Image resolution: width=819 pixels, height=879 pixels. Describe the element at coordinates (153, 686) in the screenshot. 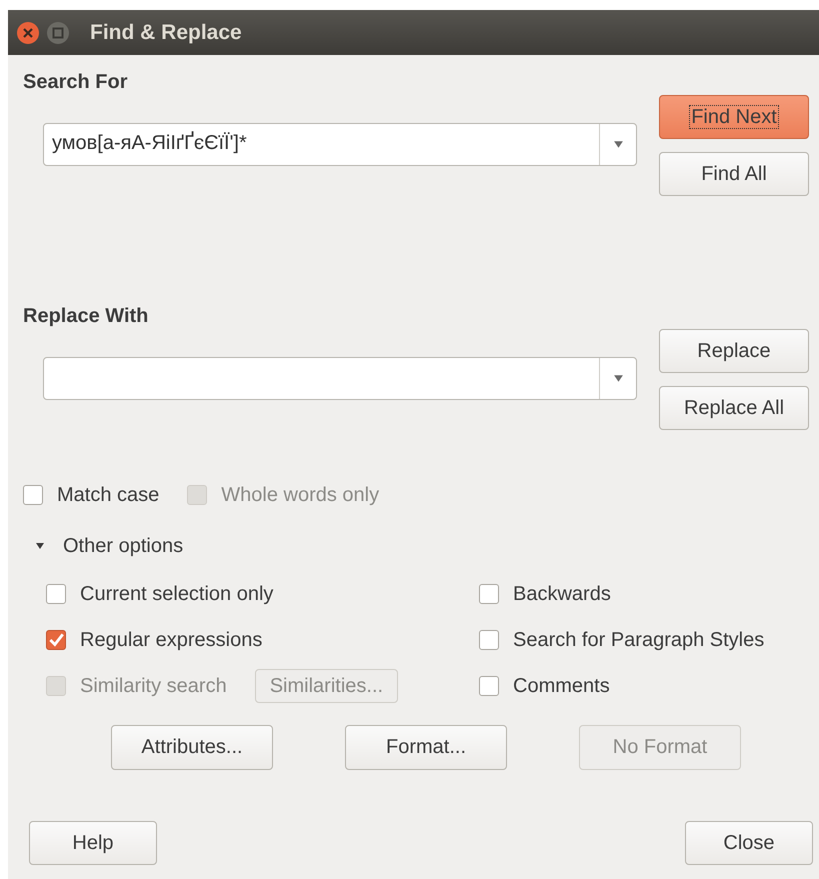

I see `checkbox-label: Similarity search` at that location.